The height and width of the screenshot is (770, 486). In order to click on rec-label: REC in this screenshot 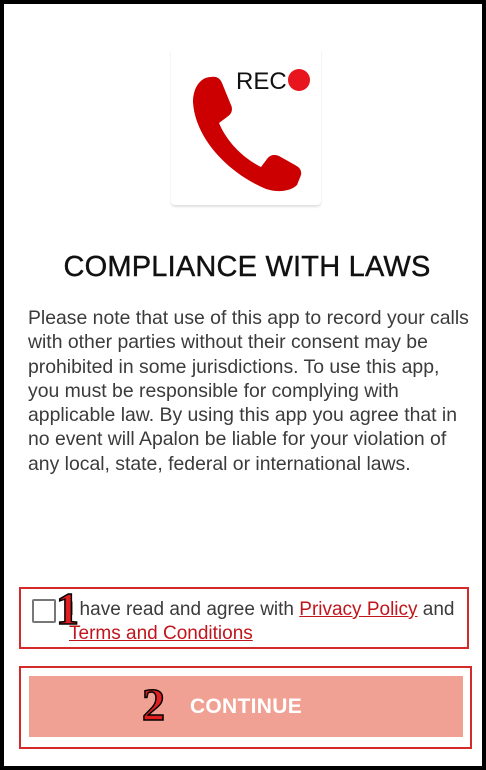, I will do `click(261, 81)`.